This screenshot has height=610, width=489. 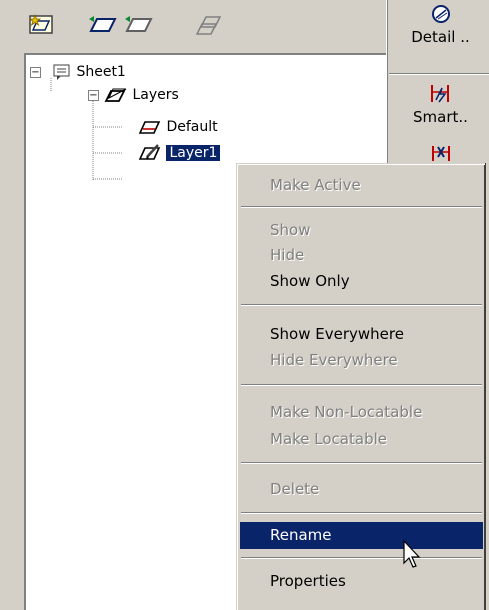 What do you see at coordinates (361, 412) in the screenshot?
I see `menu-item-make-non-locatable: Make Non-Locatable` at bounding box center [361, 412].